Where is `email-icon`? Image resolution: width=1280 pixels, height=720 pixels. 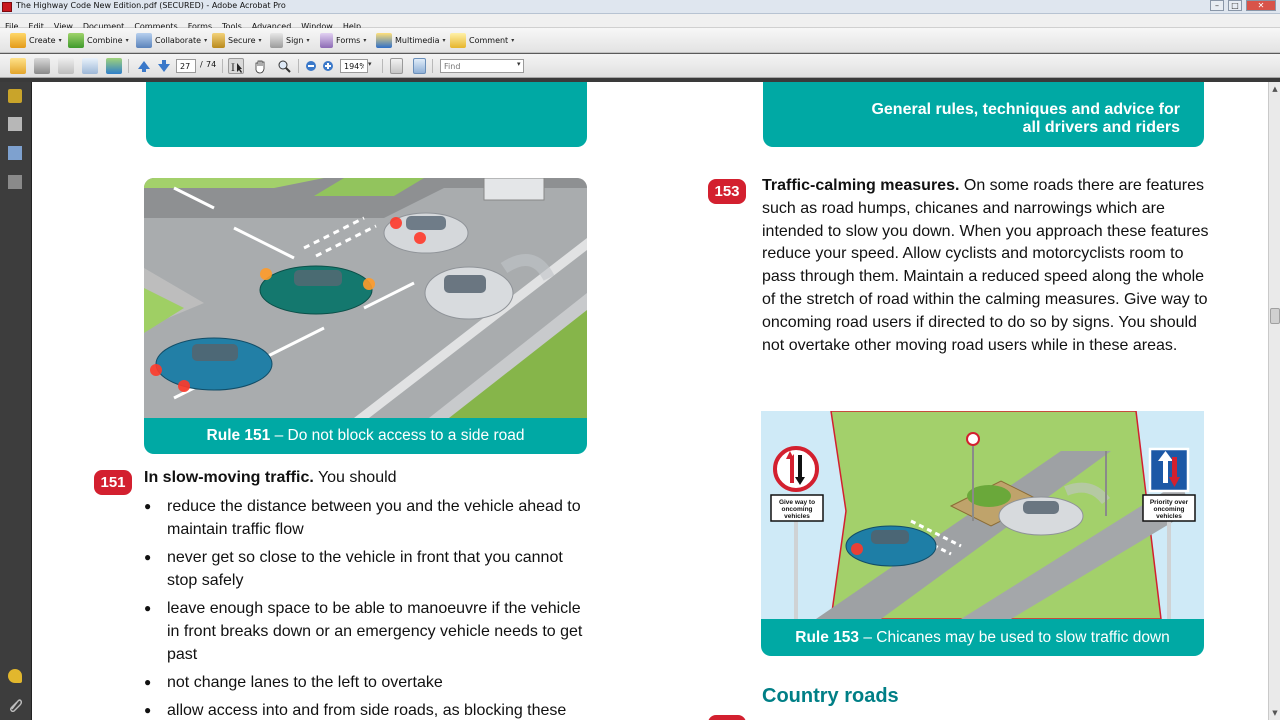
email-icon is located at coordinates (90, 66).